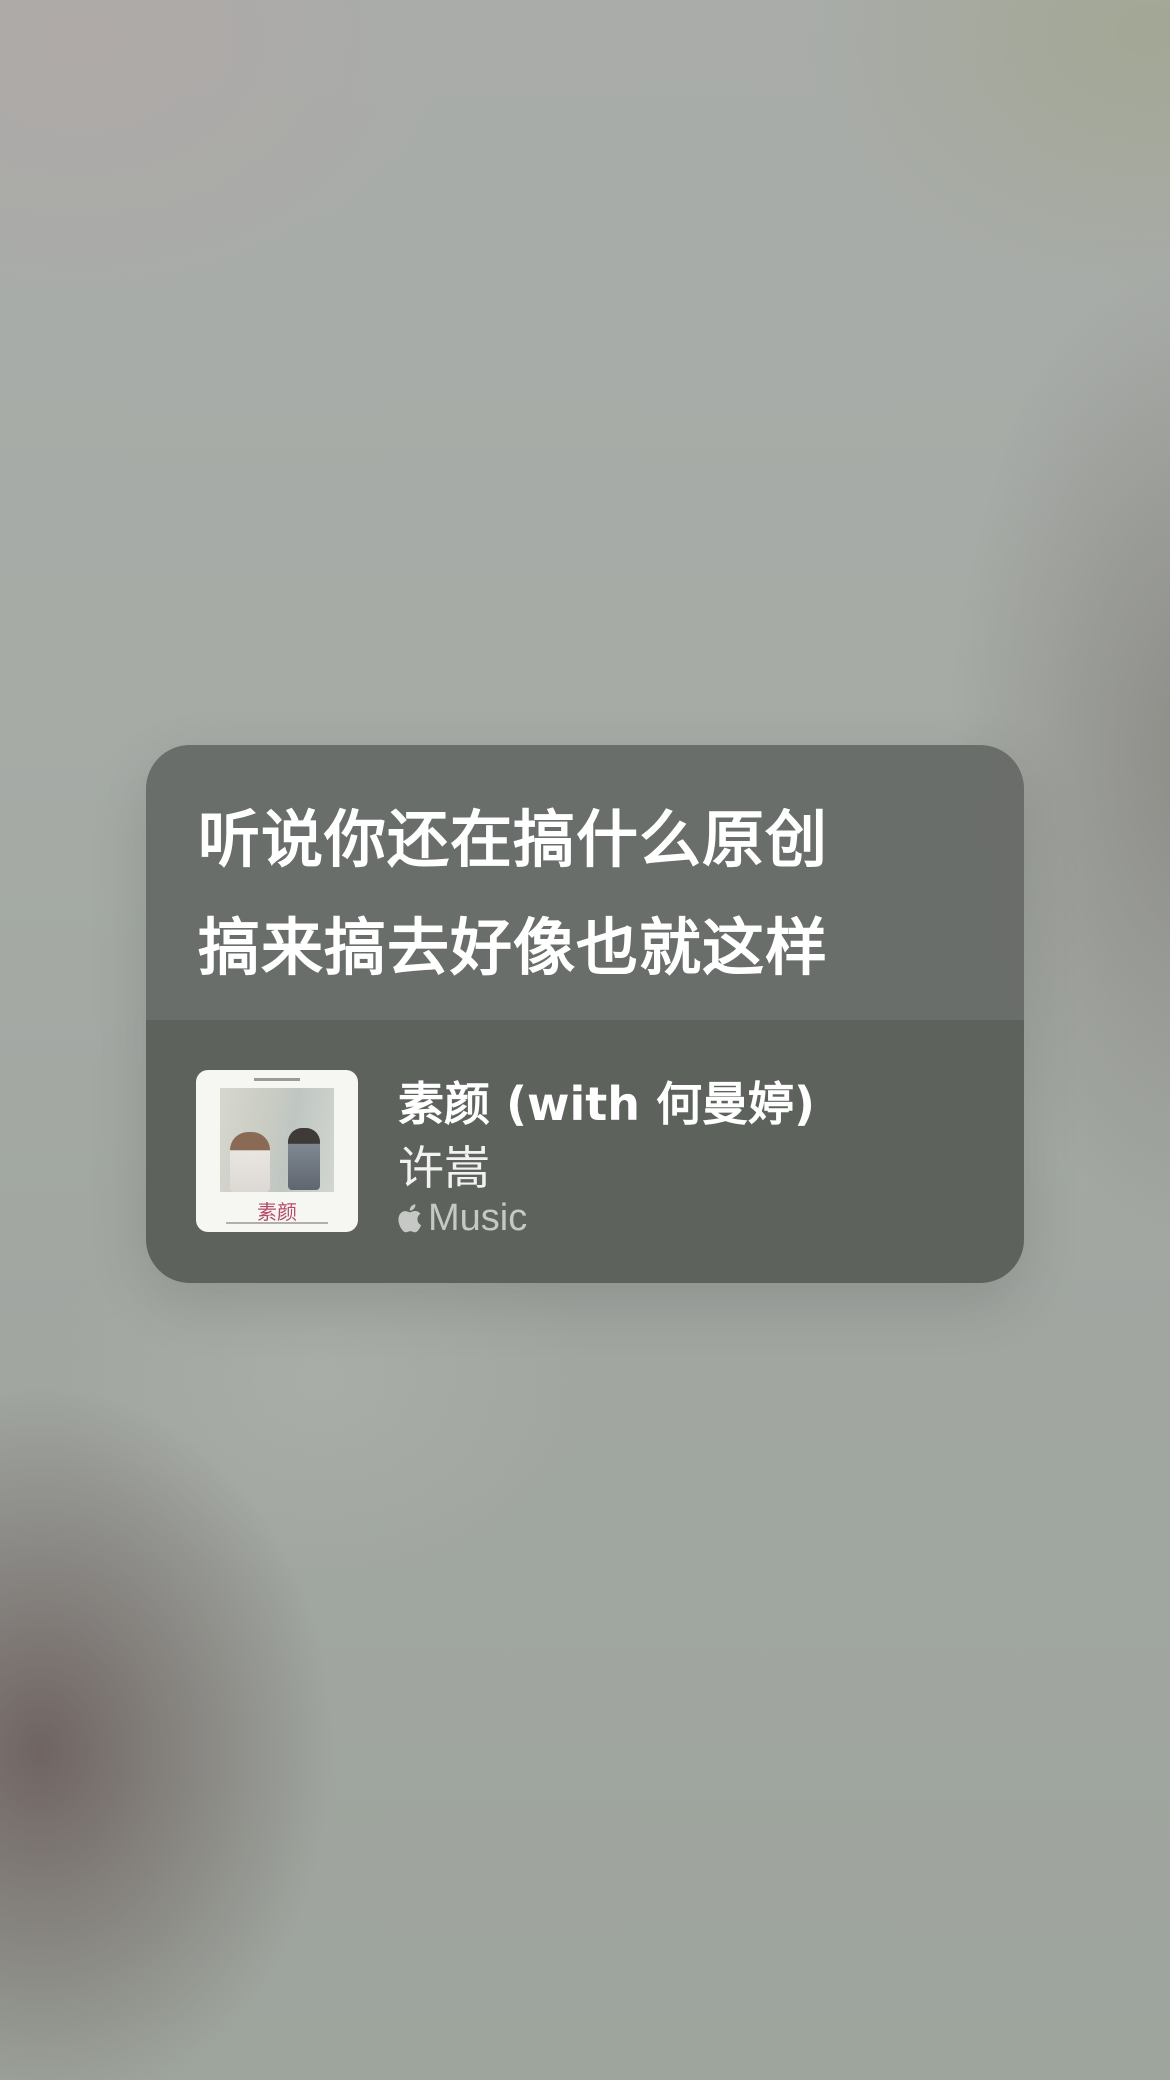 This screenshot has height=2080, width=1170. I want to click on artwork-footer-line, so click(277, 1223).